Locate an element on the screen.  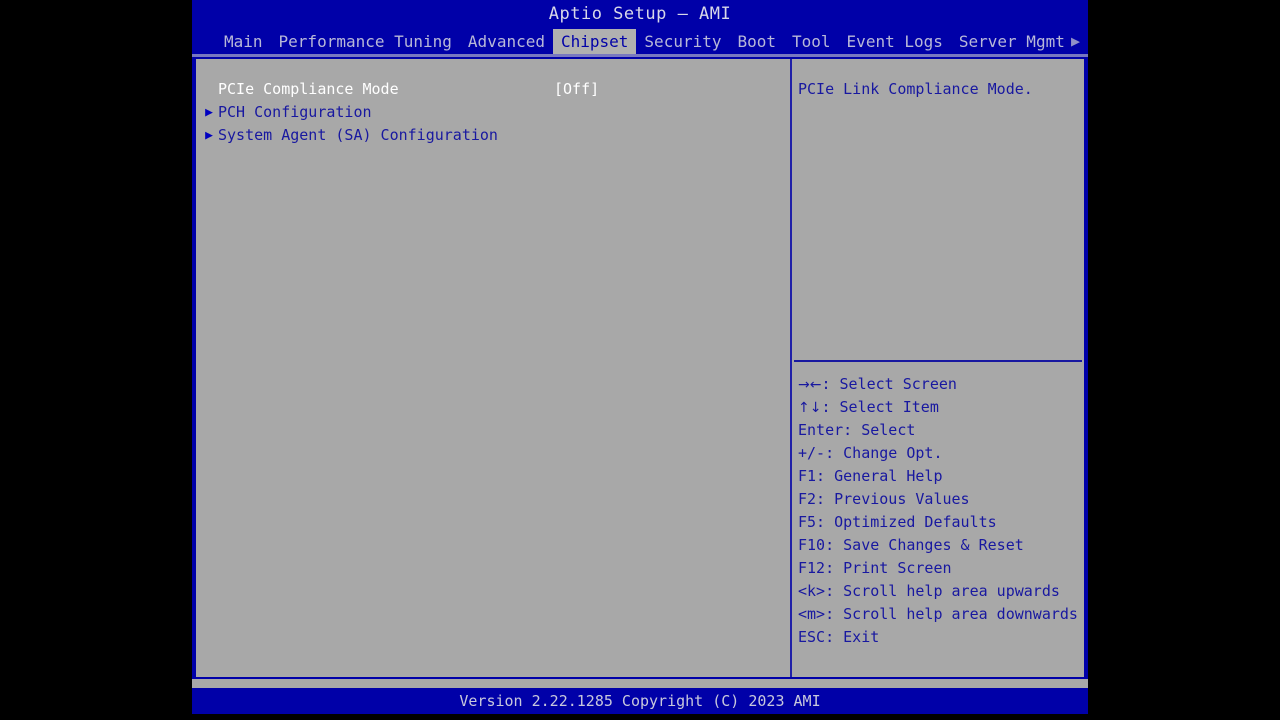
help-separator is located at coordinates (938, 361).